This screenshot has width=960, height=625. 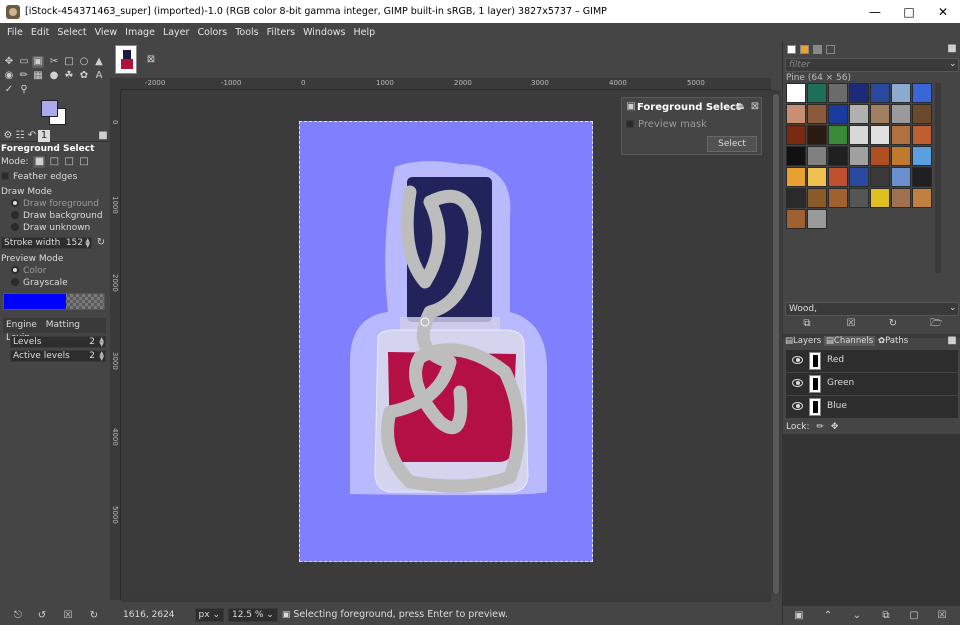 I want to click on tab-layers: ▤Layers, so click(x=803, y=341).